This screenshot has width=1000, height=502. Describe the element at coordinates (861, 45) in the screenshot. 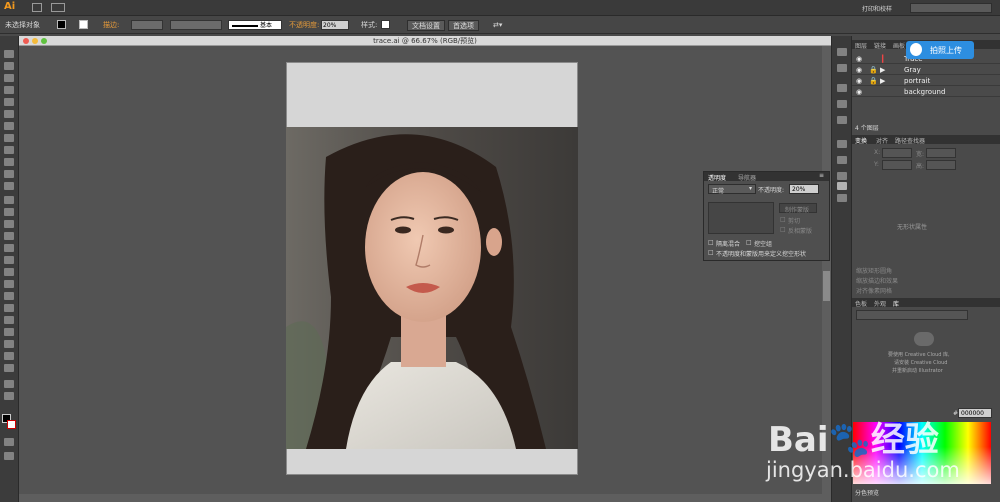

I see `tab-layers: 图层` at that location.